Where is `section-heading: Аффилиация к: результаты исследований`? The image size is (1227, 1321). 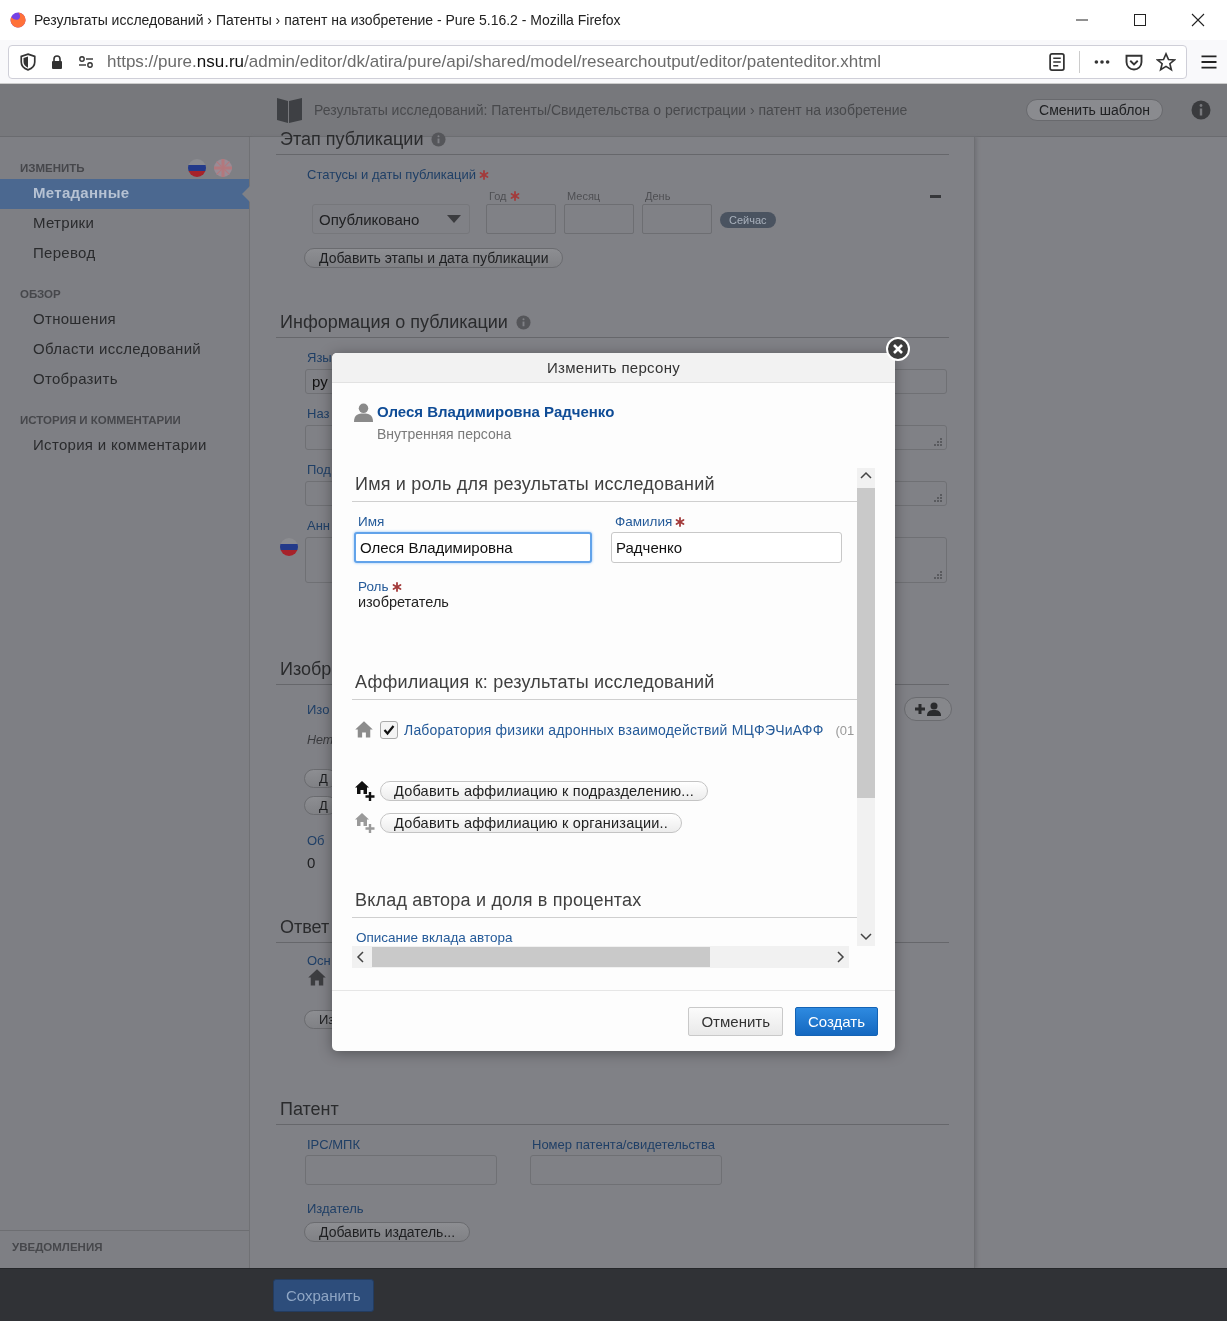
section-heading: Аффилиация к: результаты исследований is located at coordinates (604, 686).